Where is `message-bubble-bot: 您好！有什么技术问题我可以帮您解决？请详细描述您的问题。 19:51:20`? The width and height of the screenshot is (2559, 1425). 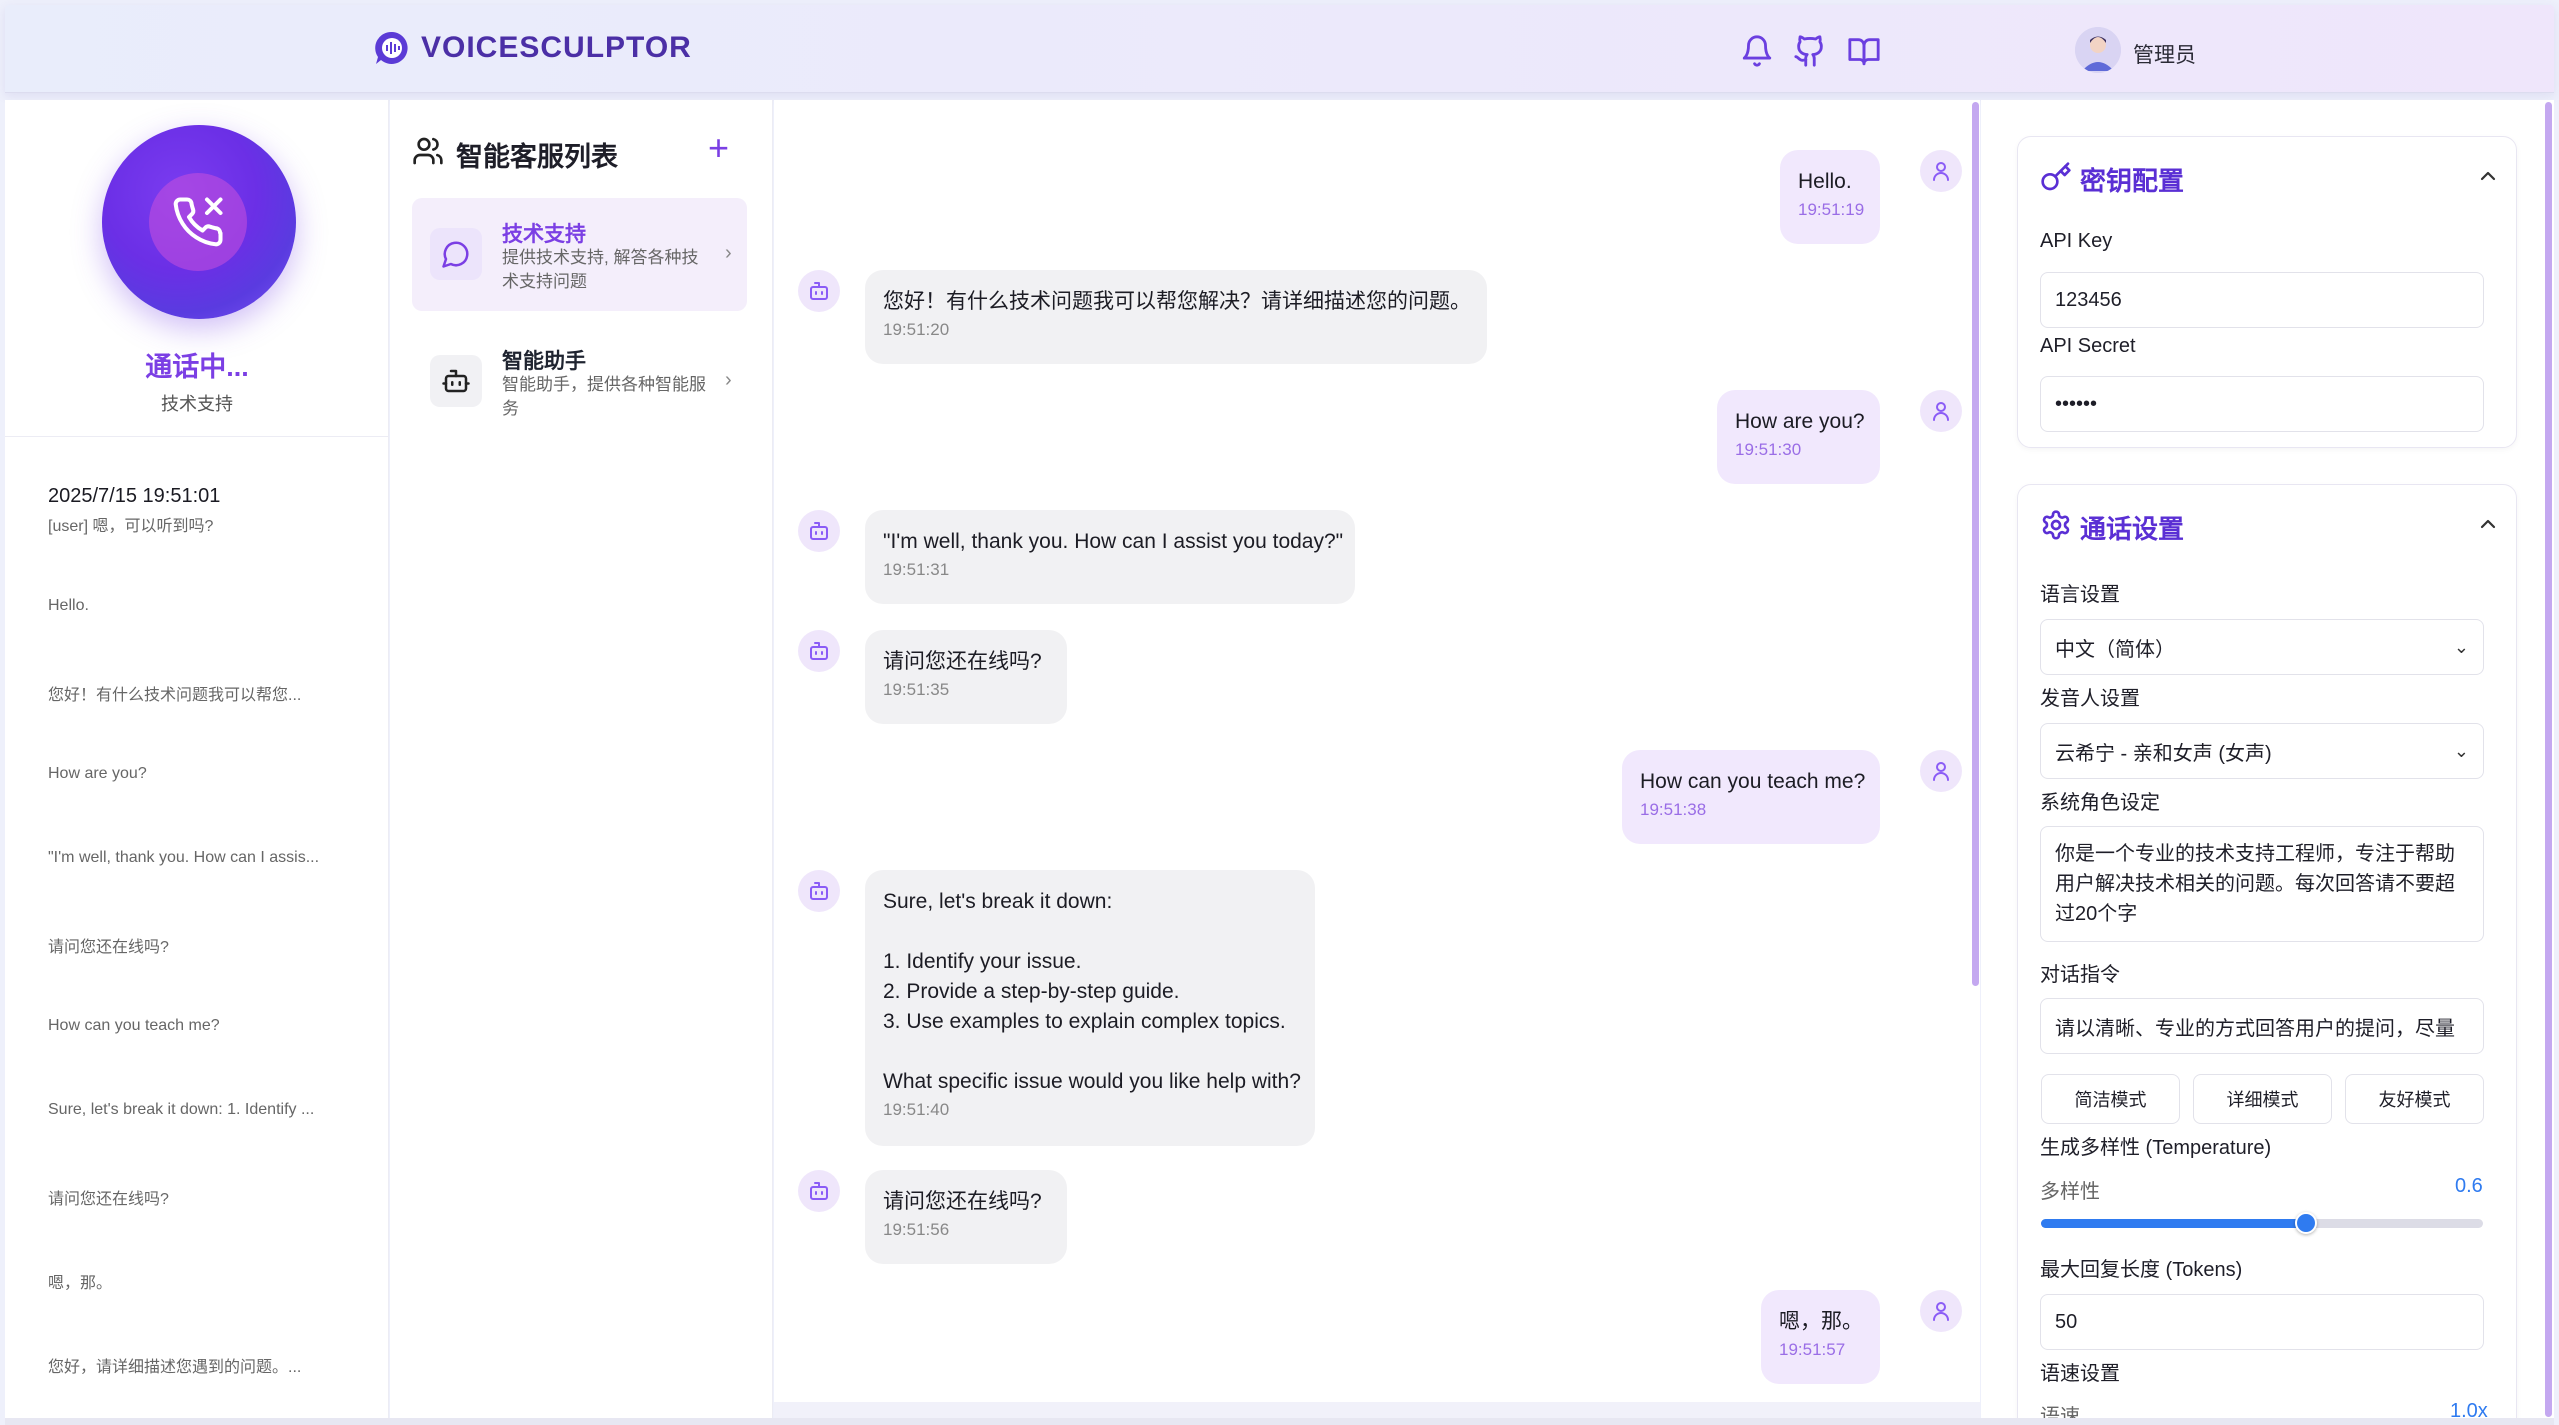
message-bubble-bot: 您好！有什么技术问题我可以帮您解决？请详细描述您的问题。 19:51:20 is located at coordinates (1176, 317).